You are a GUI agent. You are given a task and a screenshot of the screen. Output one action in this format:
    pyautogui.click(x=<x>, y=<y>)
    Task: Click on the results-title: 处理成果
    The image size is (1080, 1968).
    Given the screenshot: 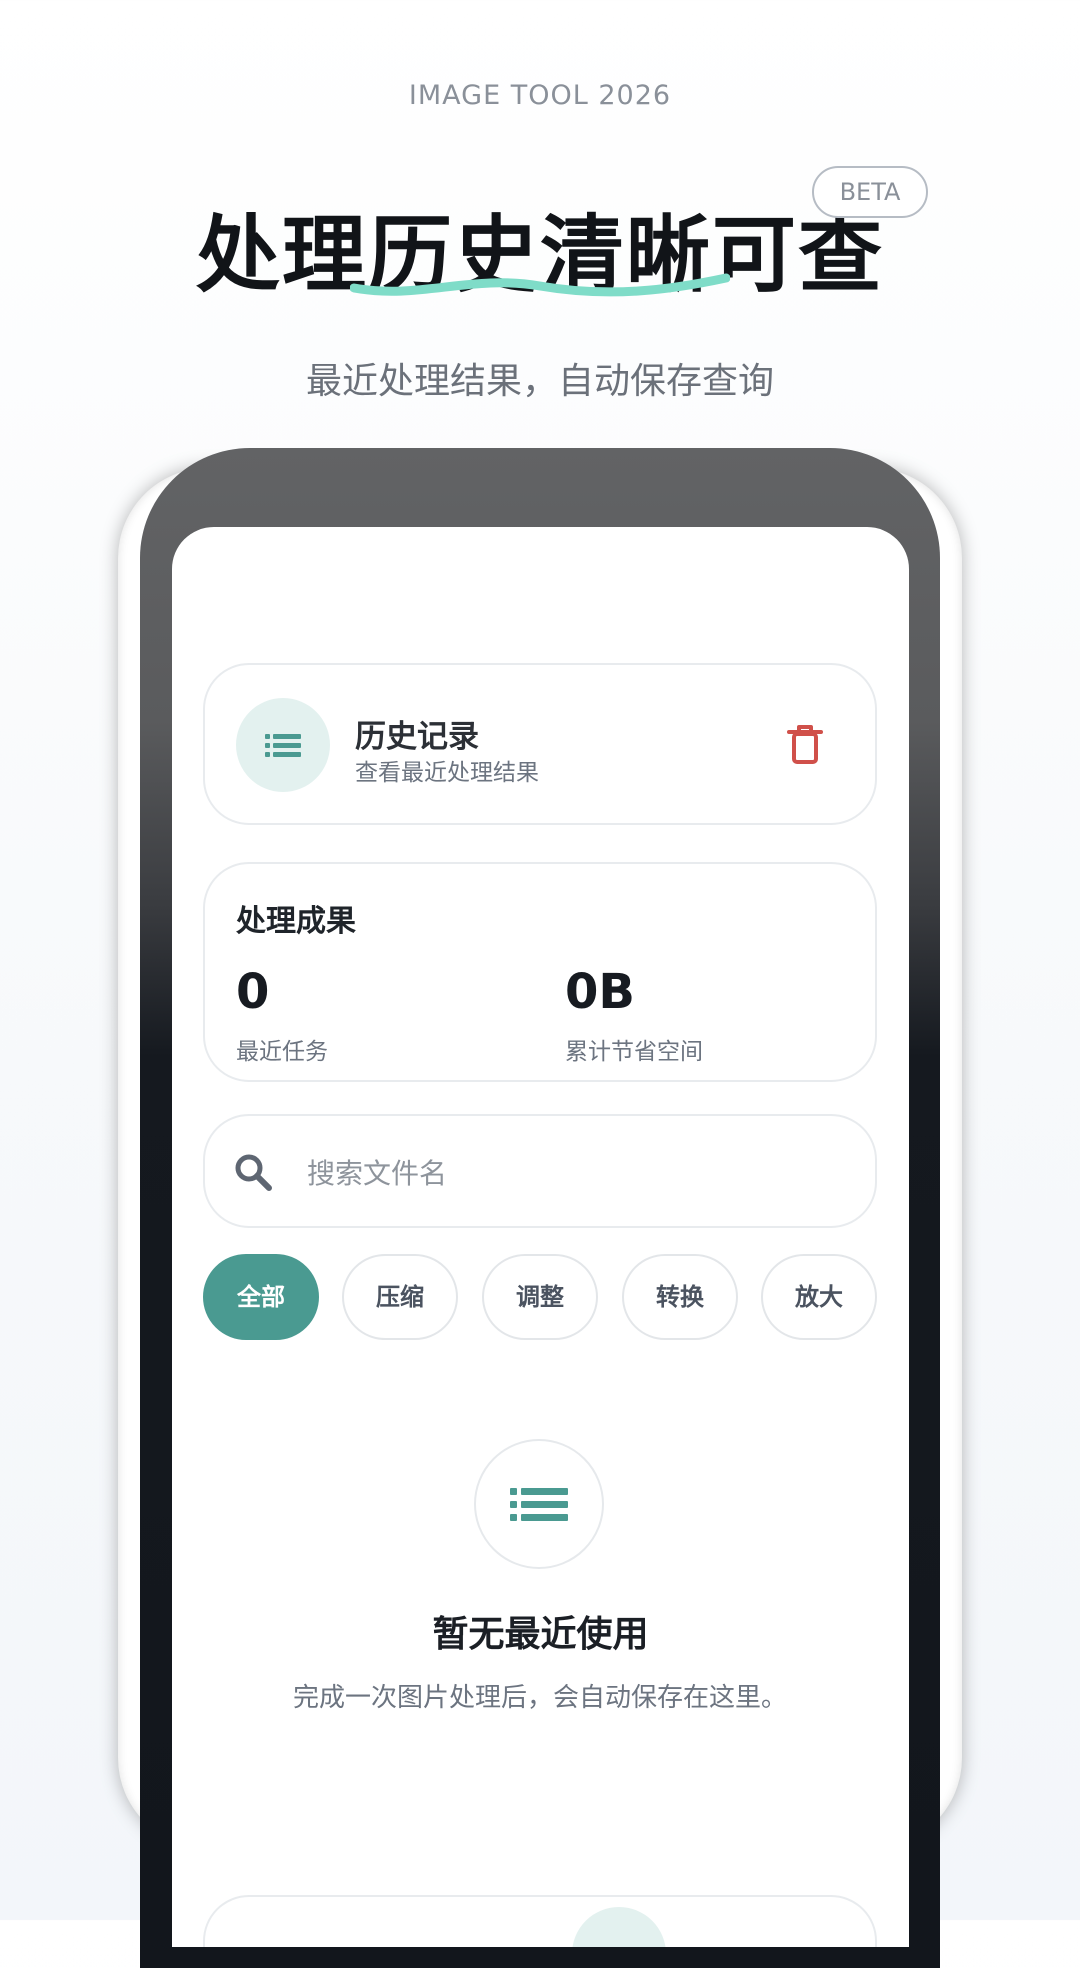 What is the action you would take?
    pyautogui.click(x=296, y=921)
    